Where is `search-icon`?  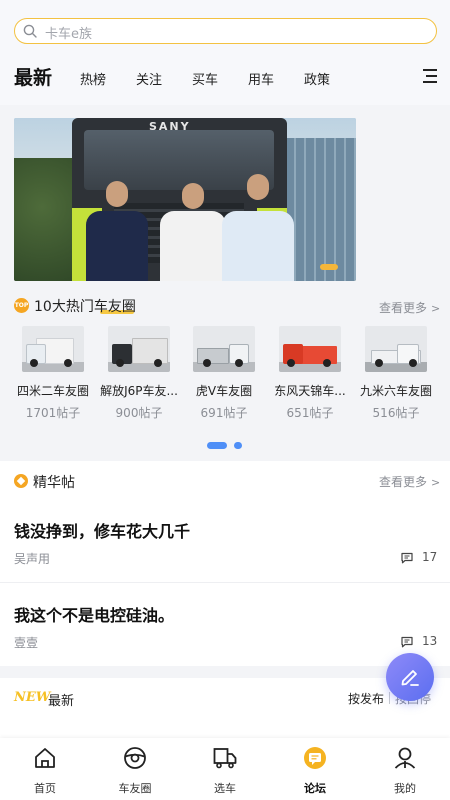
search-icon is located at coordinates (30, 31).